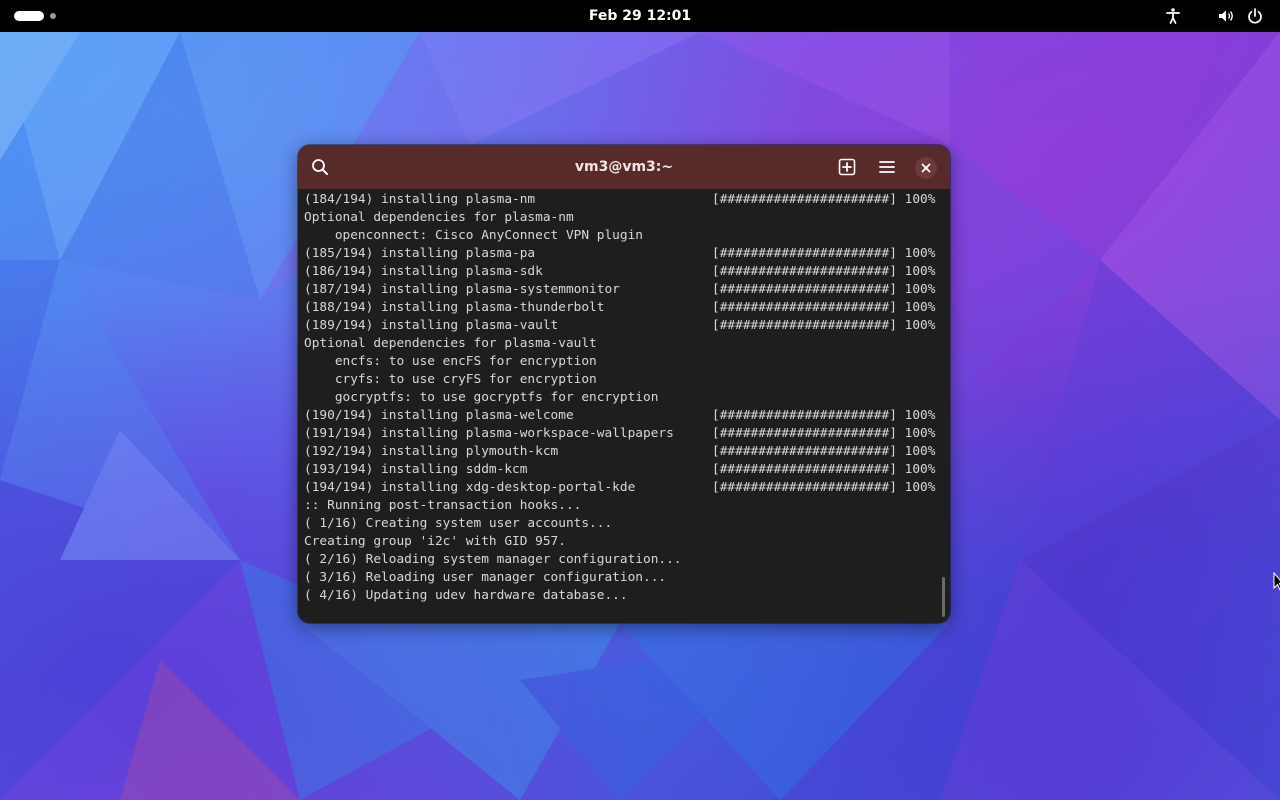 This screenshot has height=800, width=1280. I want to click on activities-button, so click(39, 16).